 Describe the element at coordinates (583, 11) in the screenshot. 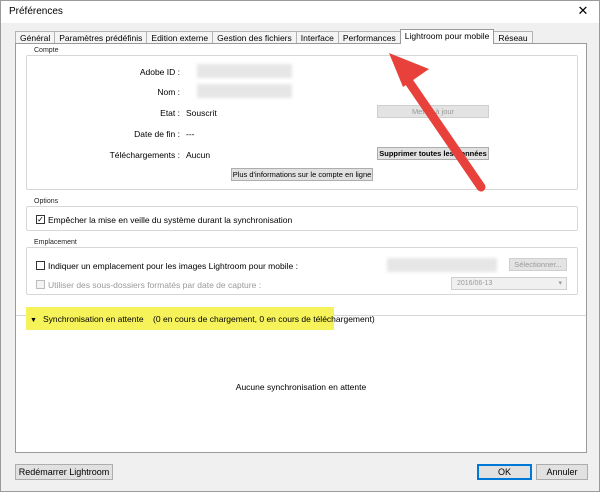

I see `close-icon: ✕` at that location.